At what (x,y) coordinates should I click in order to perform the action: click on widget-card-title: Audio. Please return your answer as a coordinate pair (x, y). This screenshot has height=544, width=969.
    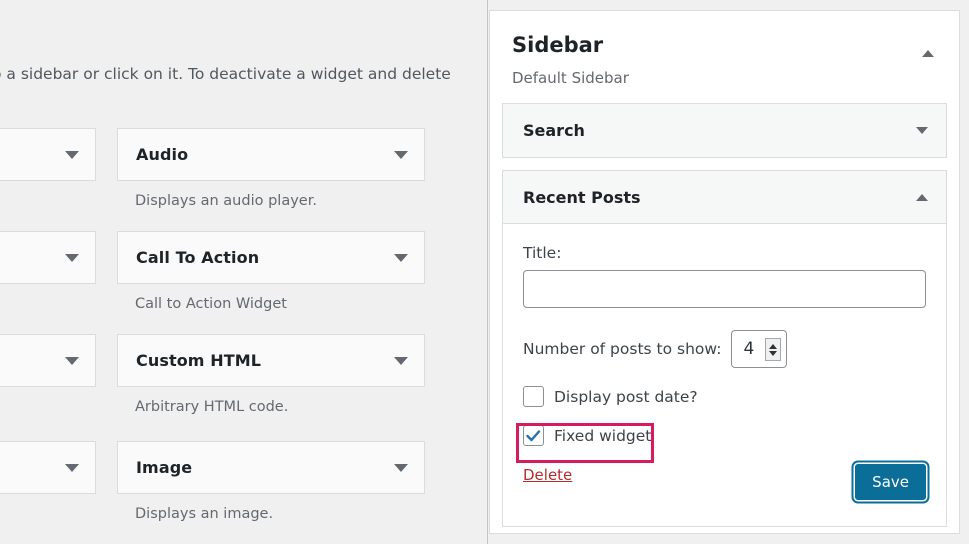
    Looking at the image, I should click on (162, 154).